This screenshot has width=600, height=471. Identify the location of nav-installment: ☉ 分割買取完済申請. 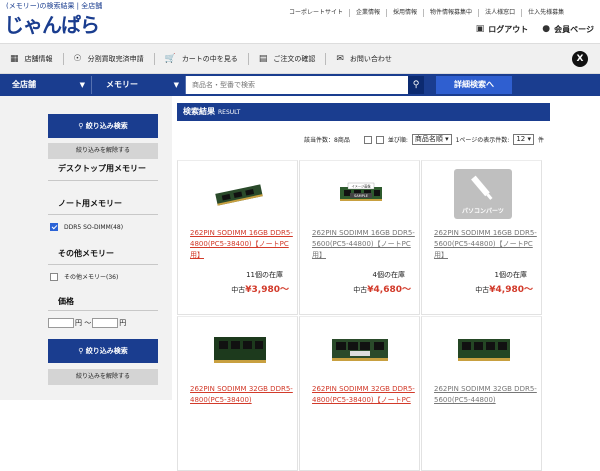
(108, 59).